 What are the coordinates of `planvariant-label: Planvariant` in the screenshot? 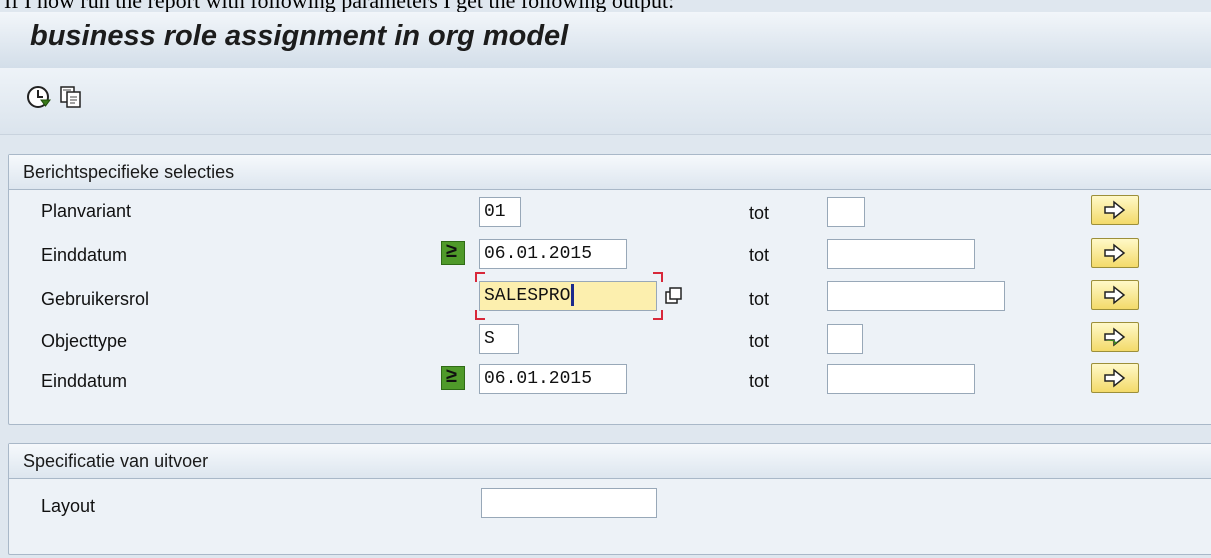 It's located at (86, 211).